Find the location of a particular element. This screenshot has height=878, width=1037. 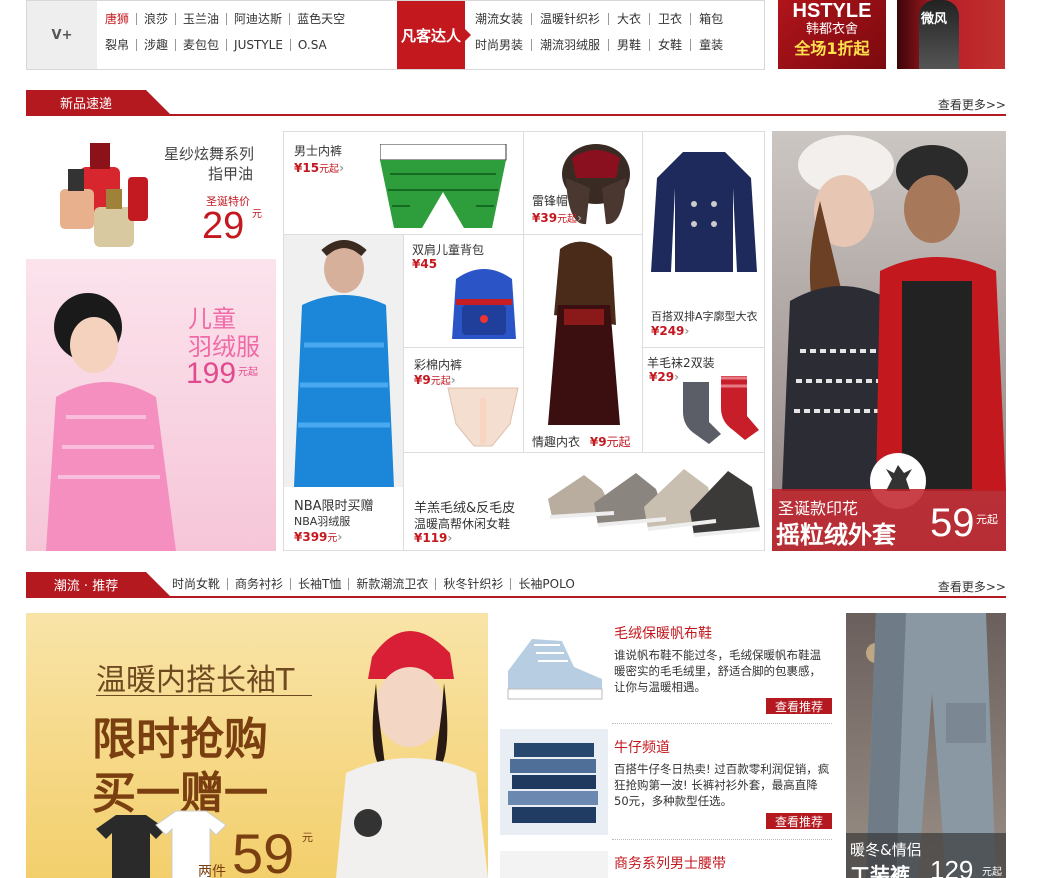

brand-row-2: 裂帛 涉趣 麦包包 JUSTYLE O.SA is located at coordinates (219, 45).